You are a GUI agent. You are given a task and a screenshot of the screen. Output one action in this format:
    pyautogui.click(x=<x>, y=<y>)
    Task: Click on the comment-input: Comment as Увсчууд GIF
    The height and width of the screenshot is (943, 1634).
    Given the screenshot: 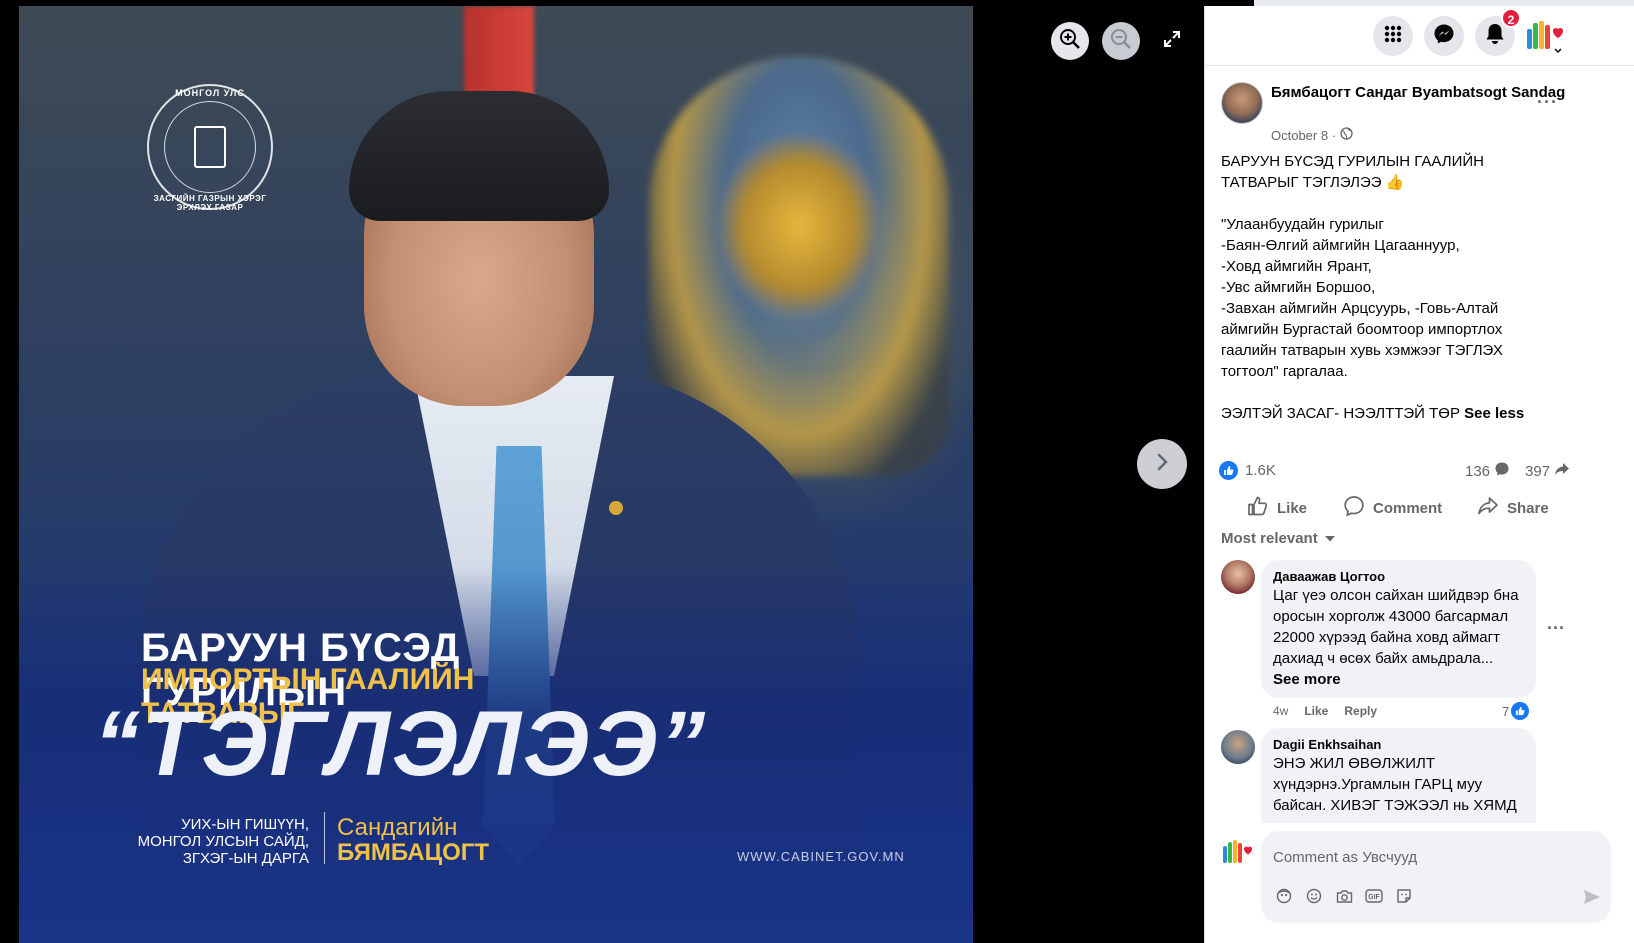 What is the action you would take?
    pyautogui.click(x=1436, y=877)
    